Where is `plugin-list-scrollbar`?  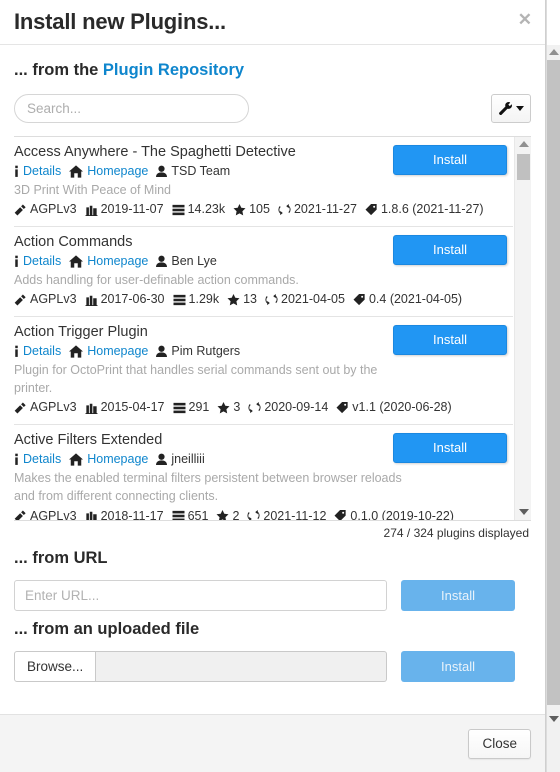
plugin-list-scrollbar is located at coordinates (522, 328).